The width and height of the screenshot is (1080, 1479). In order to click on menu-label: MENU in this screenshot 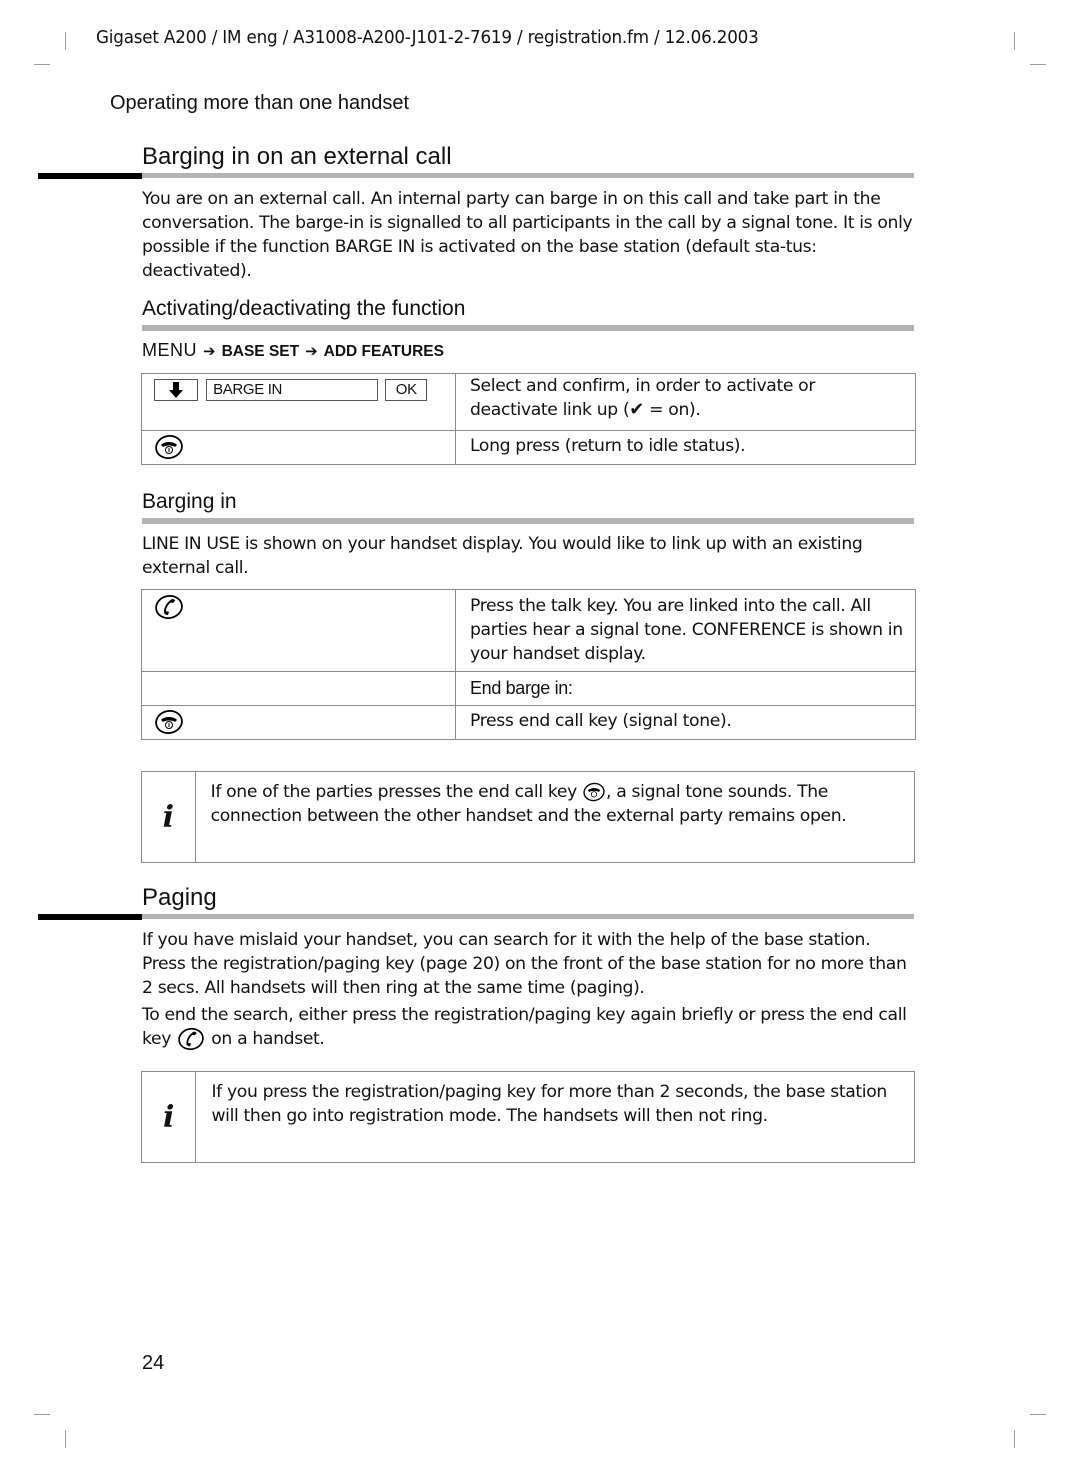, I will do `click(169, 350)`.